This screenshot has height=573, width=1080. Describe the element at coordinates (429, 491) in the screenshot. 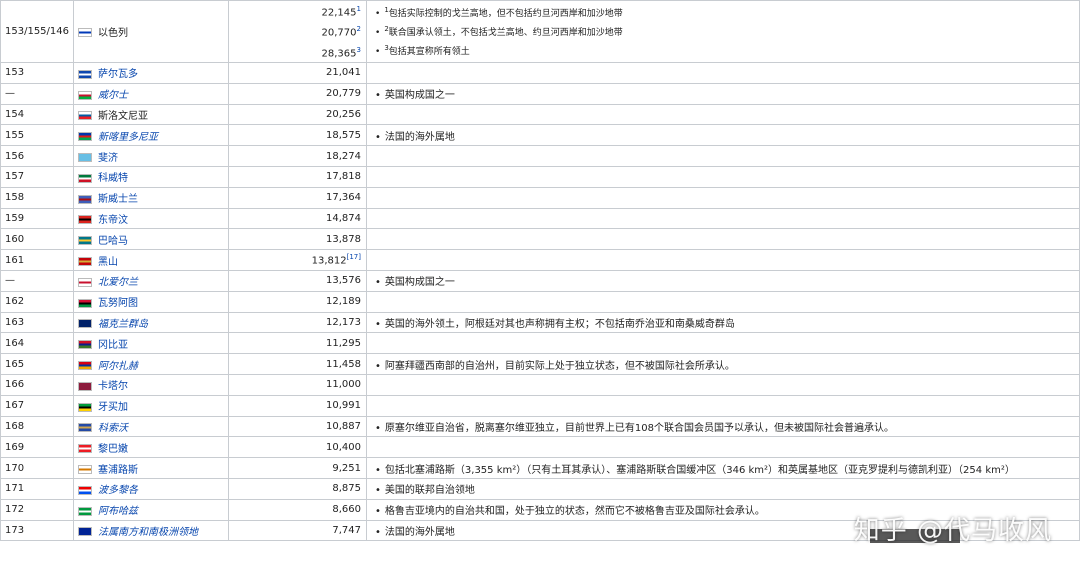

I see `note-text: 美国的联邦自治领地` at that location.